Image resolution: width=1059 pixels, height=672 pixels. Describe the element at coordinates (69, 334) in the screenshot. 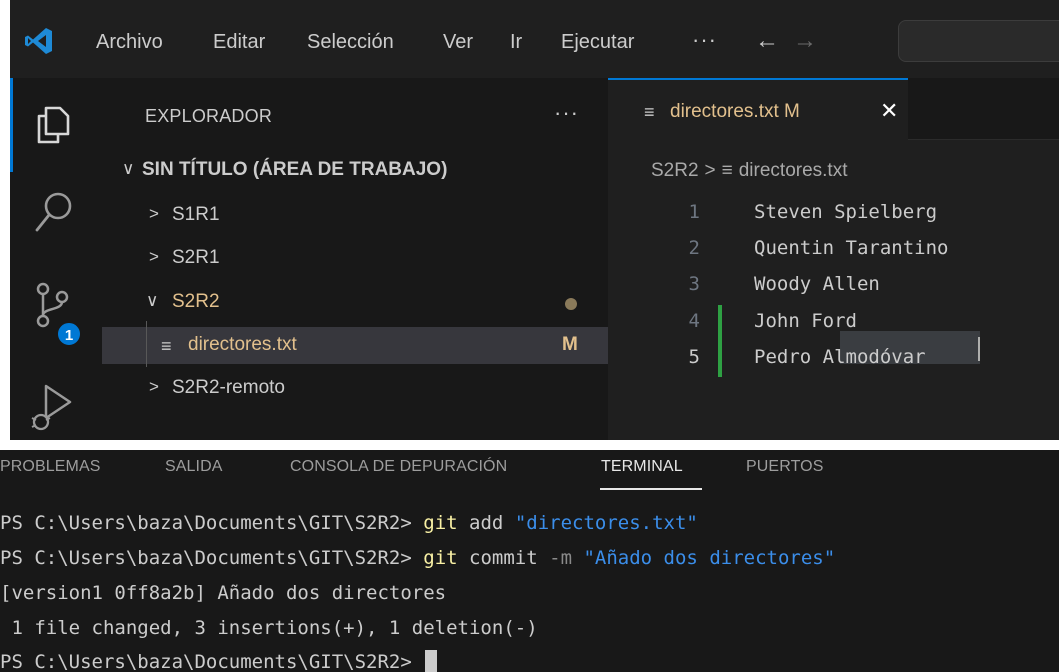

I see `source-control-badge: 1` at that location.